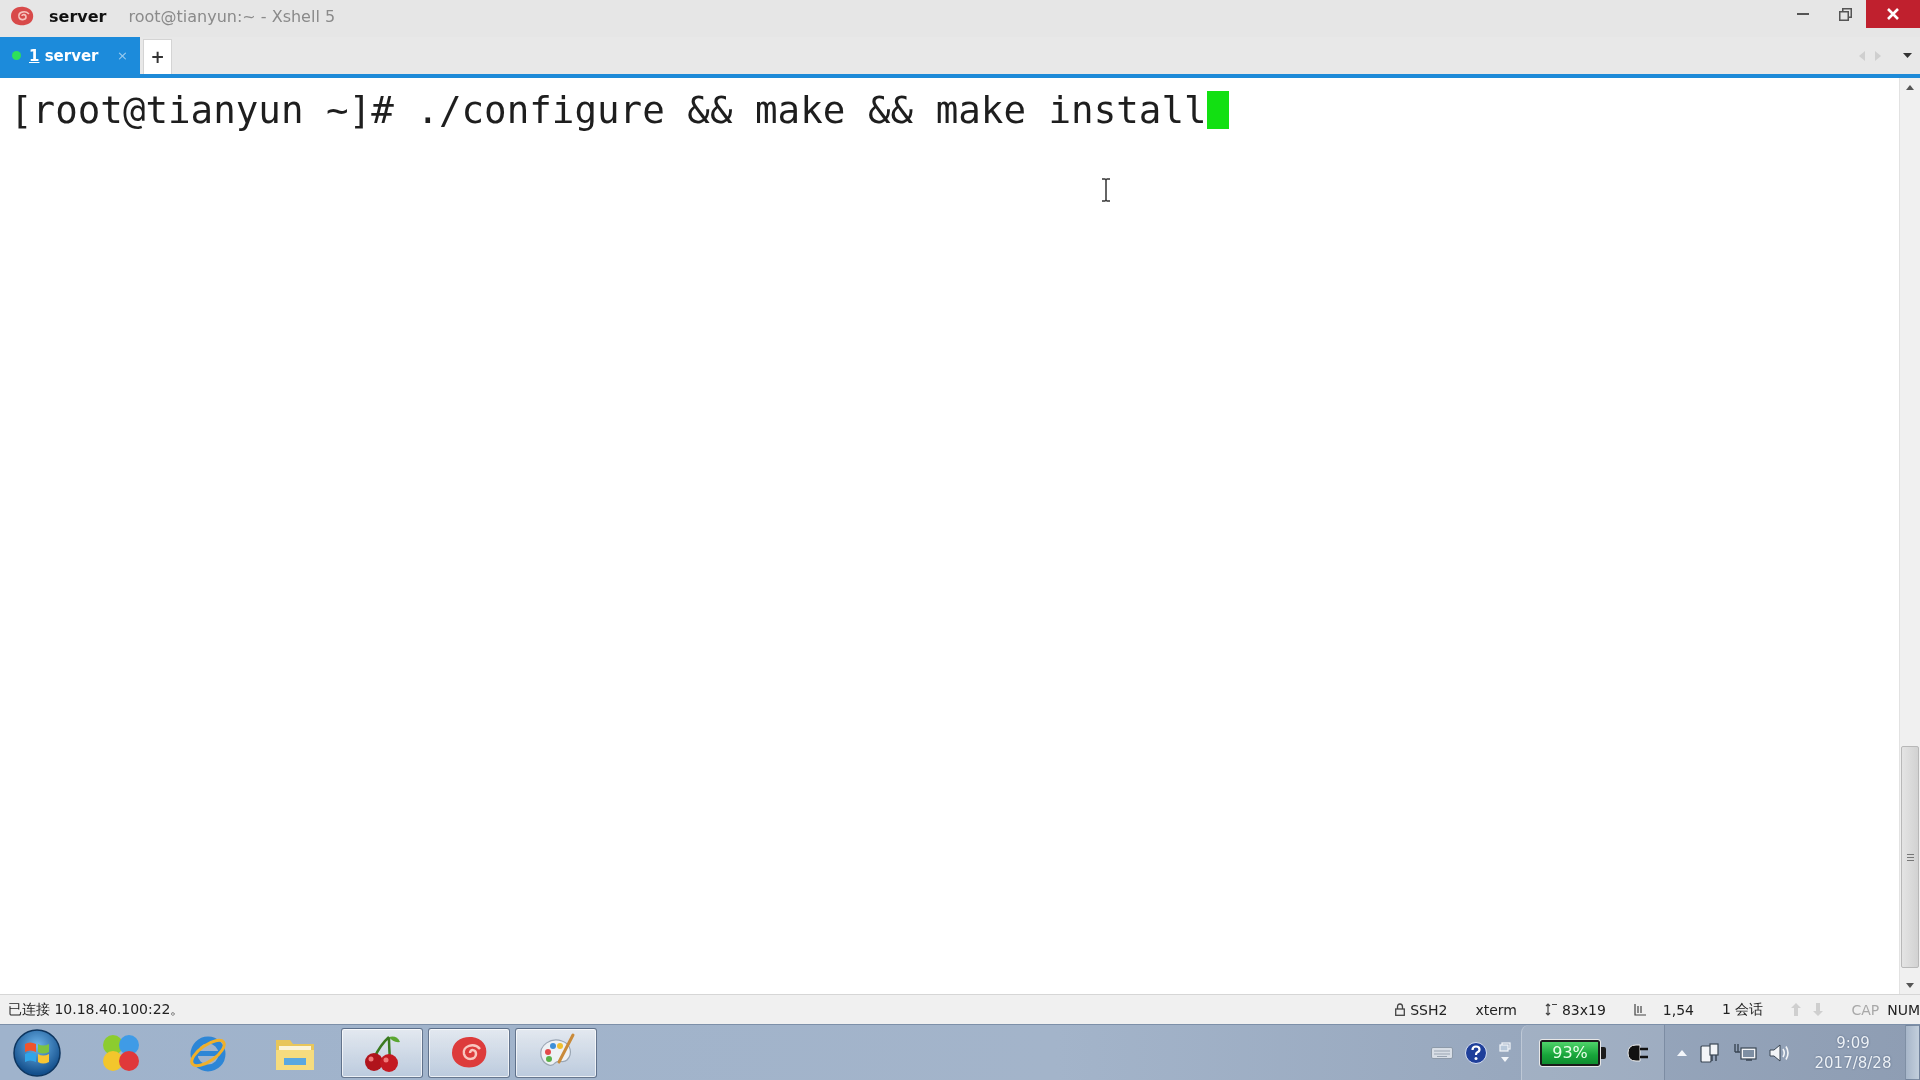  I want to click on new-tab-button: +, so click(157, 56).